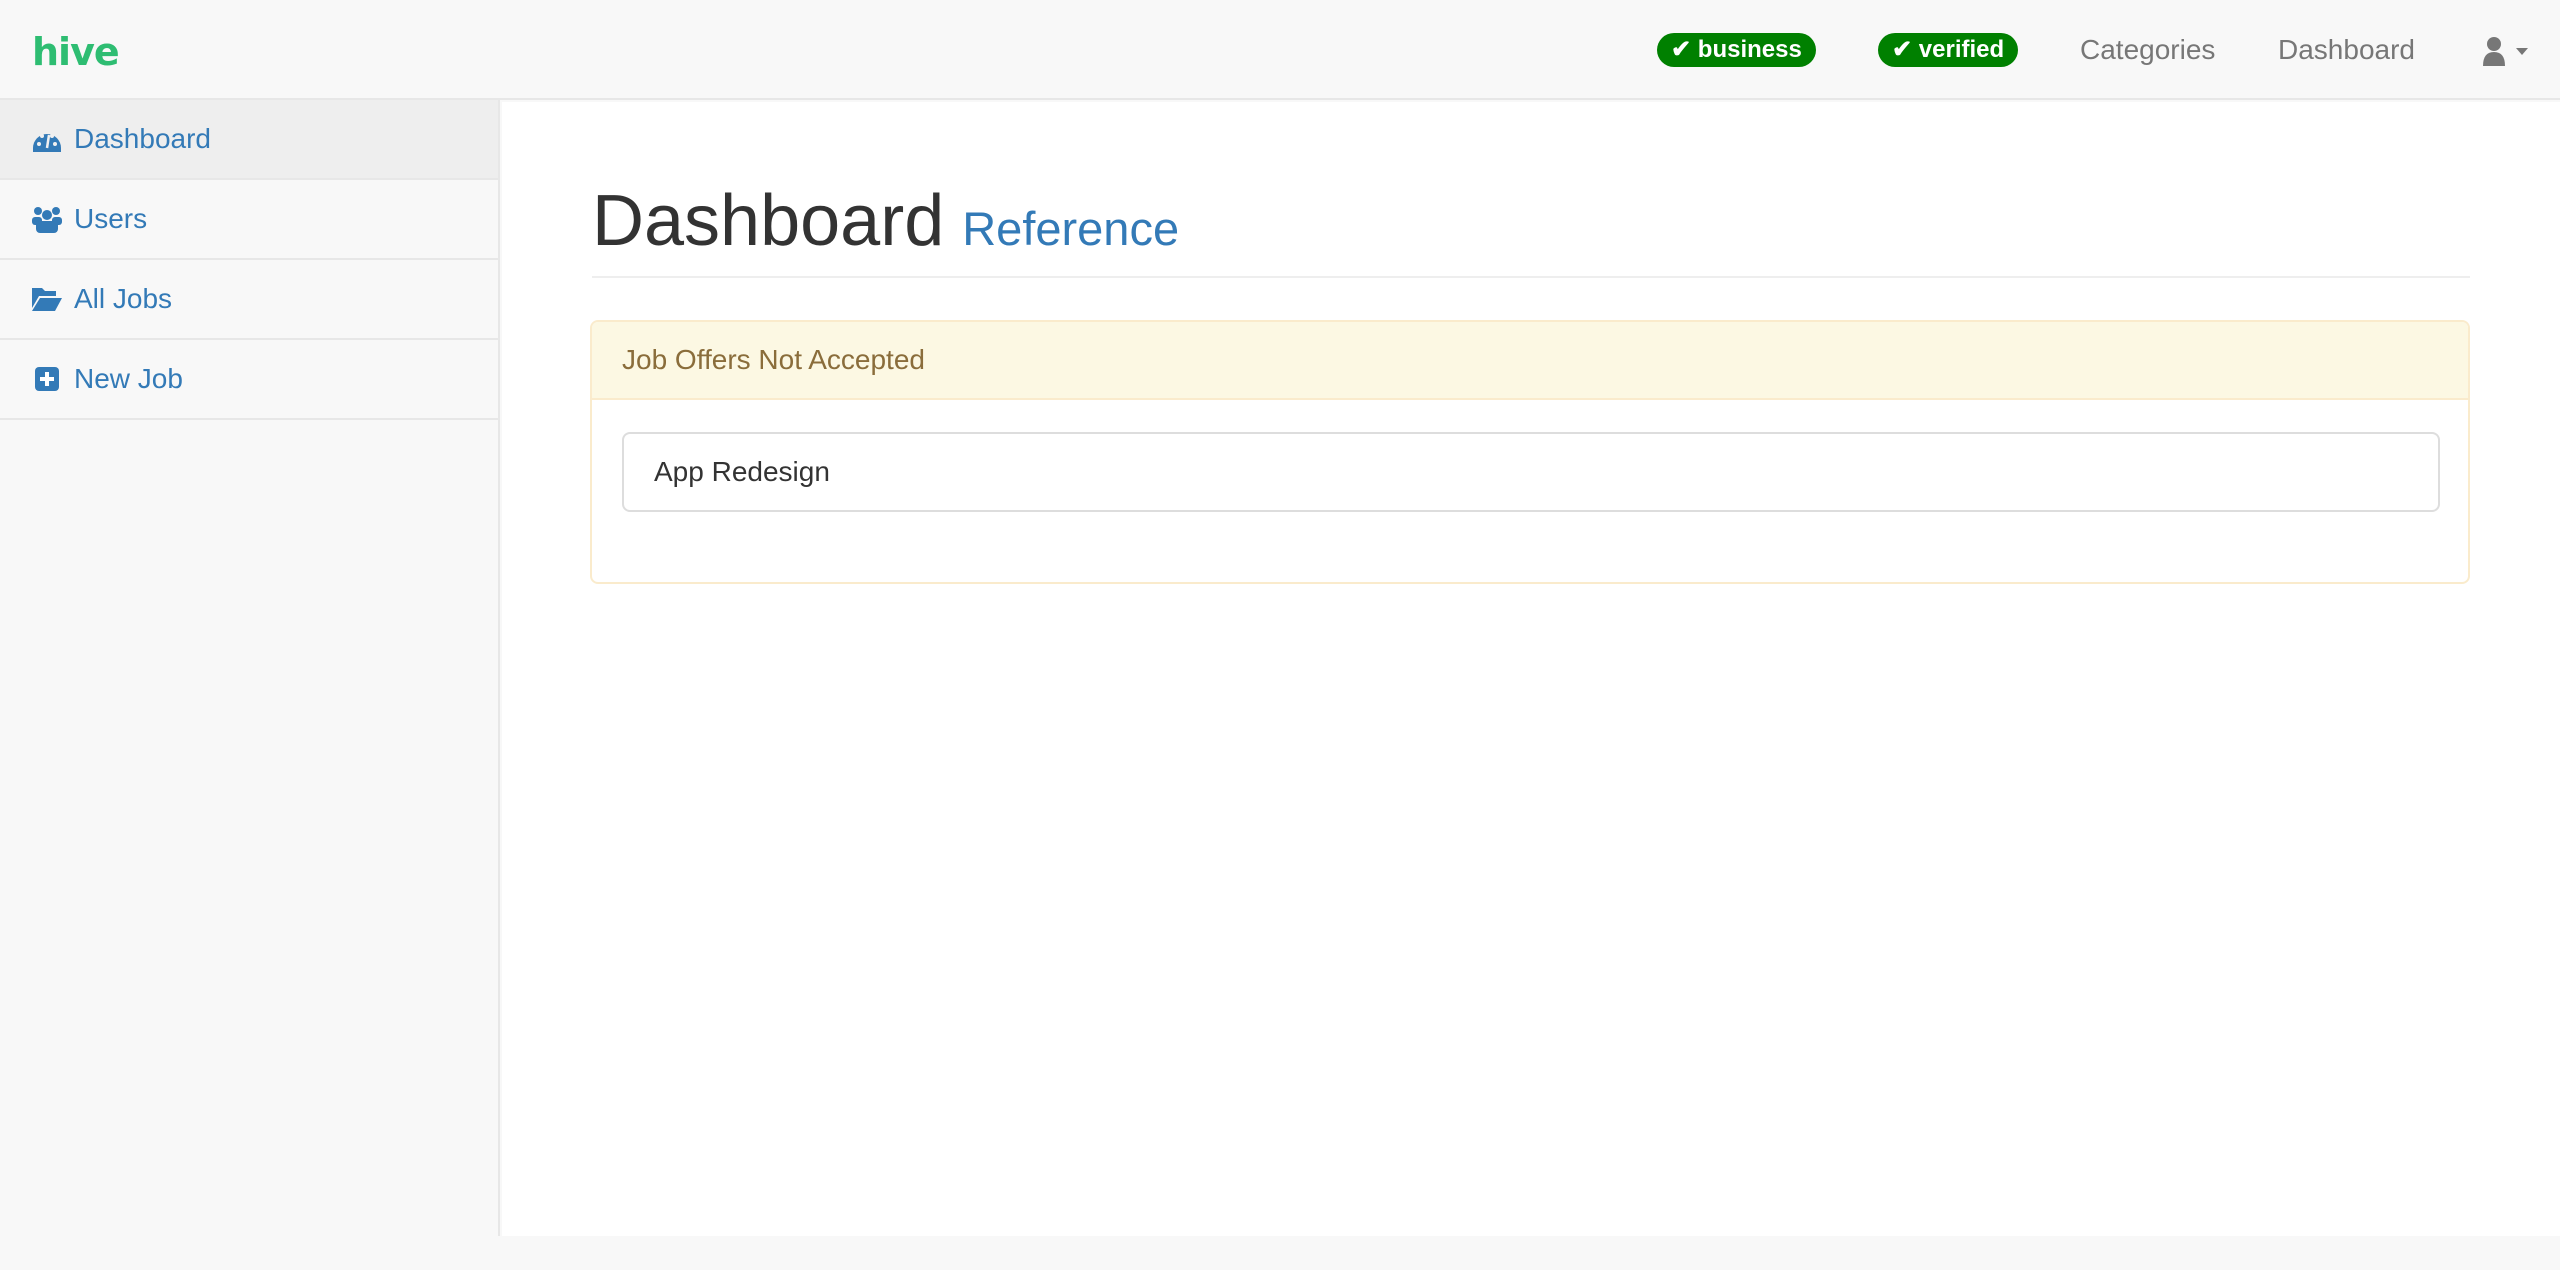  What do you see at coordinates (1531, 277) in the screenshot?
I see `divider` at bounding box center [1531, 277].